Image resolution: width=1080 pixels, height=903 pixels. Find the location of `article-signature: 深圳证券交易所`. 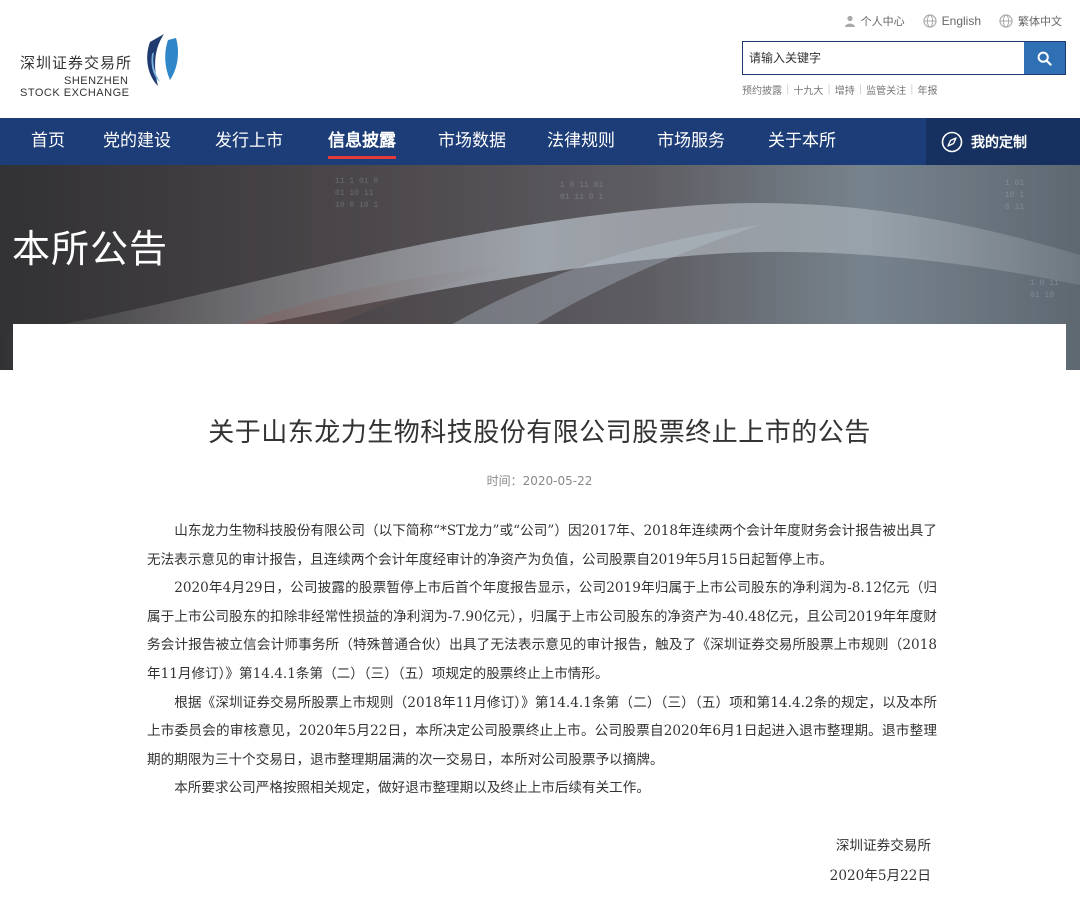

article-signature: 深圳证券交易所 is located at coordinates (883, 846).